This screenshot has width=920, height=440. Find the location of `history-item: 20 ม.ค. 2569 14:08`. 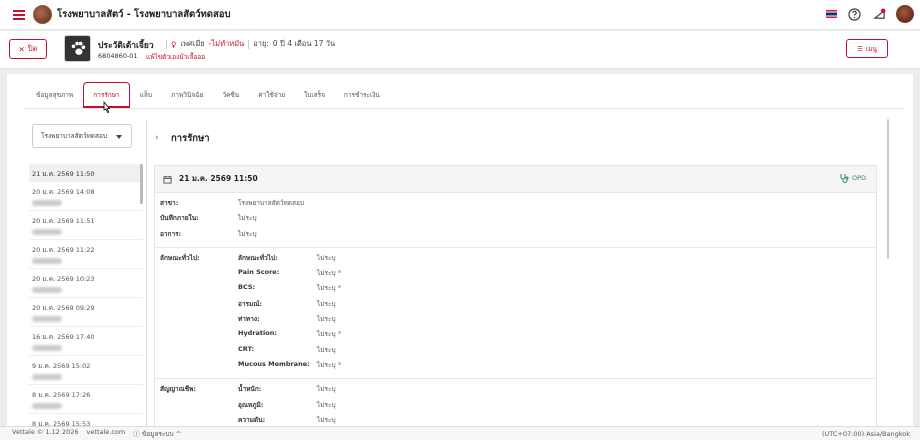

history-item: 20 ม.ค. 2569 14:08 is located at coordinates (86, 196).